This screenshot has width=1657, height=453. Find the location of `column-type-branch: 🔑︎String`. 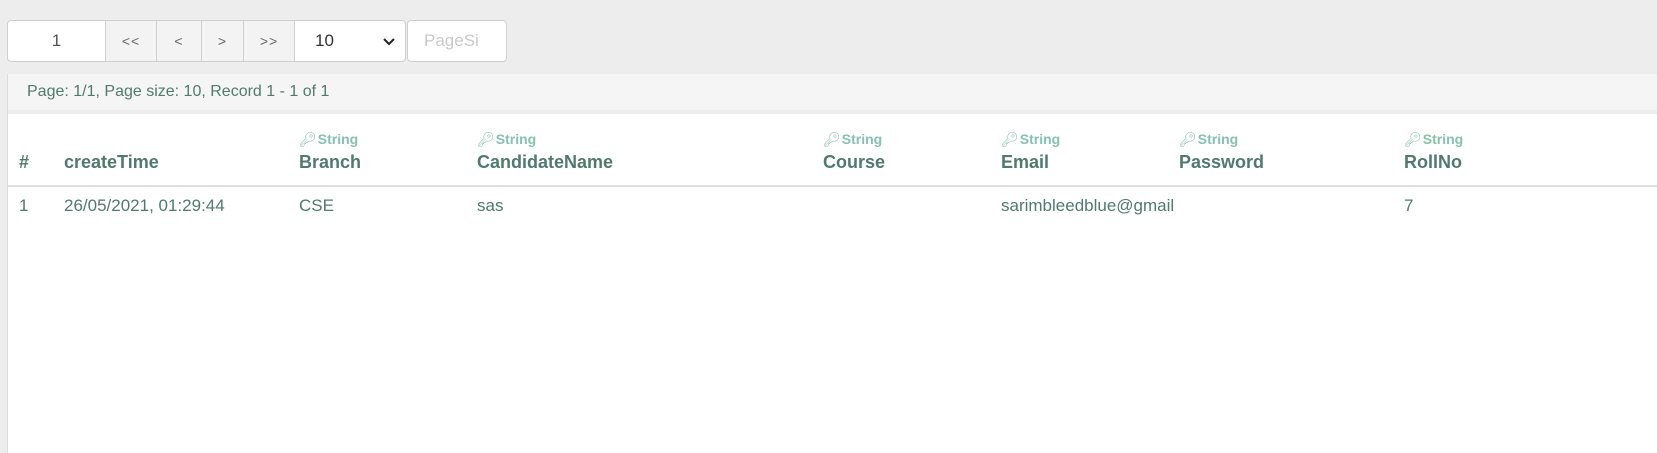

column-type-branch: 🔑︎String is located at coordinates (329, 139).